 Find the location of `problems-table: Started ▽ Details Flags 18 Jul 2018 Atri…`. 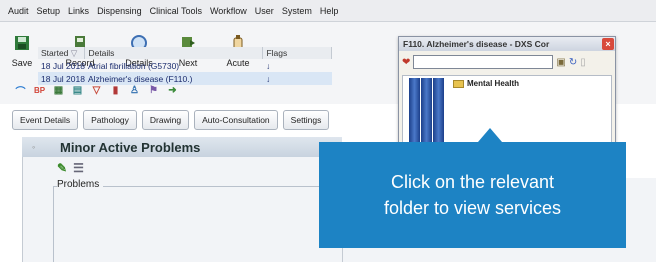

problems-table: Started ▽ Details Flags 18 Jul 2018 Atri… is located at coordinates (185, 66).